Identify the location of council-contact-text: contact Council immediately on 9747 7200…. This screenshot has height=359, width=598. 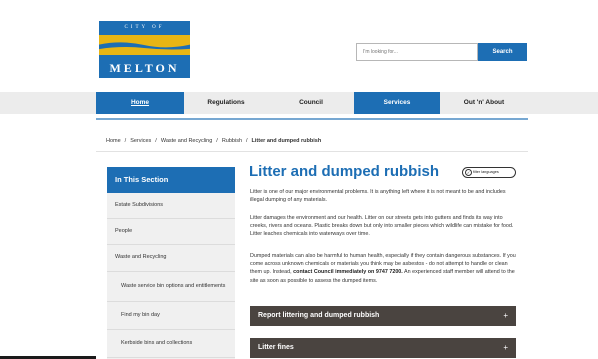
(348, 272).